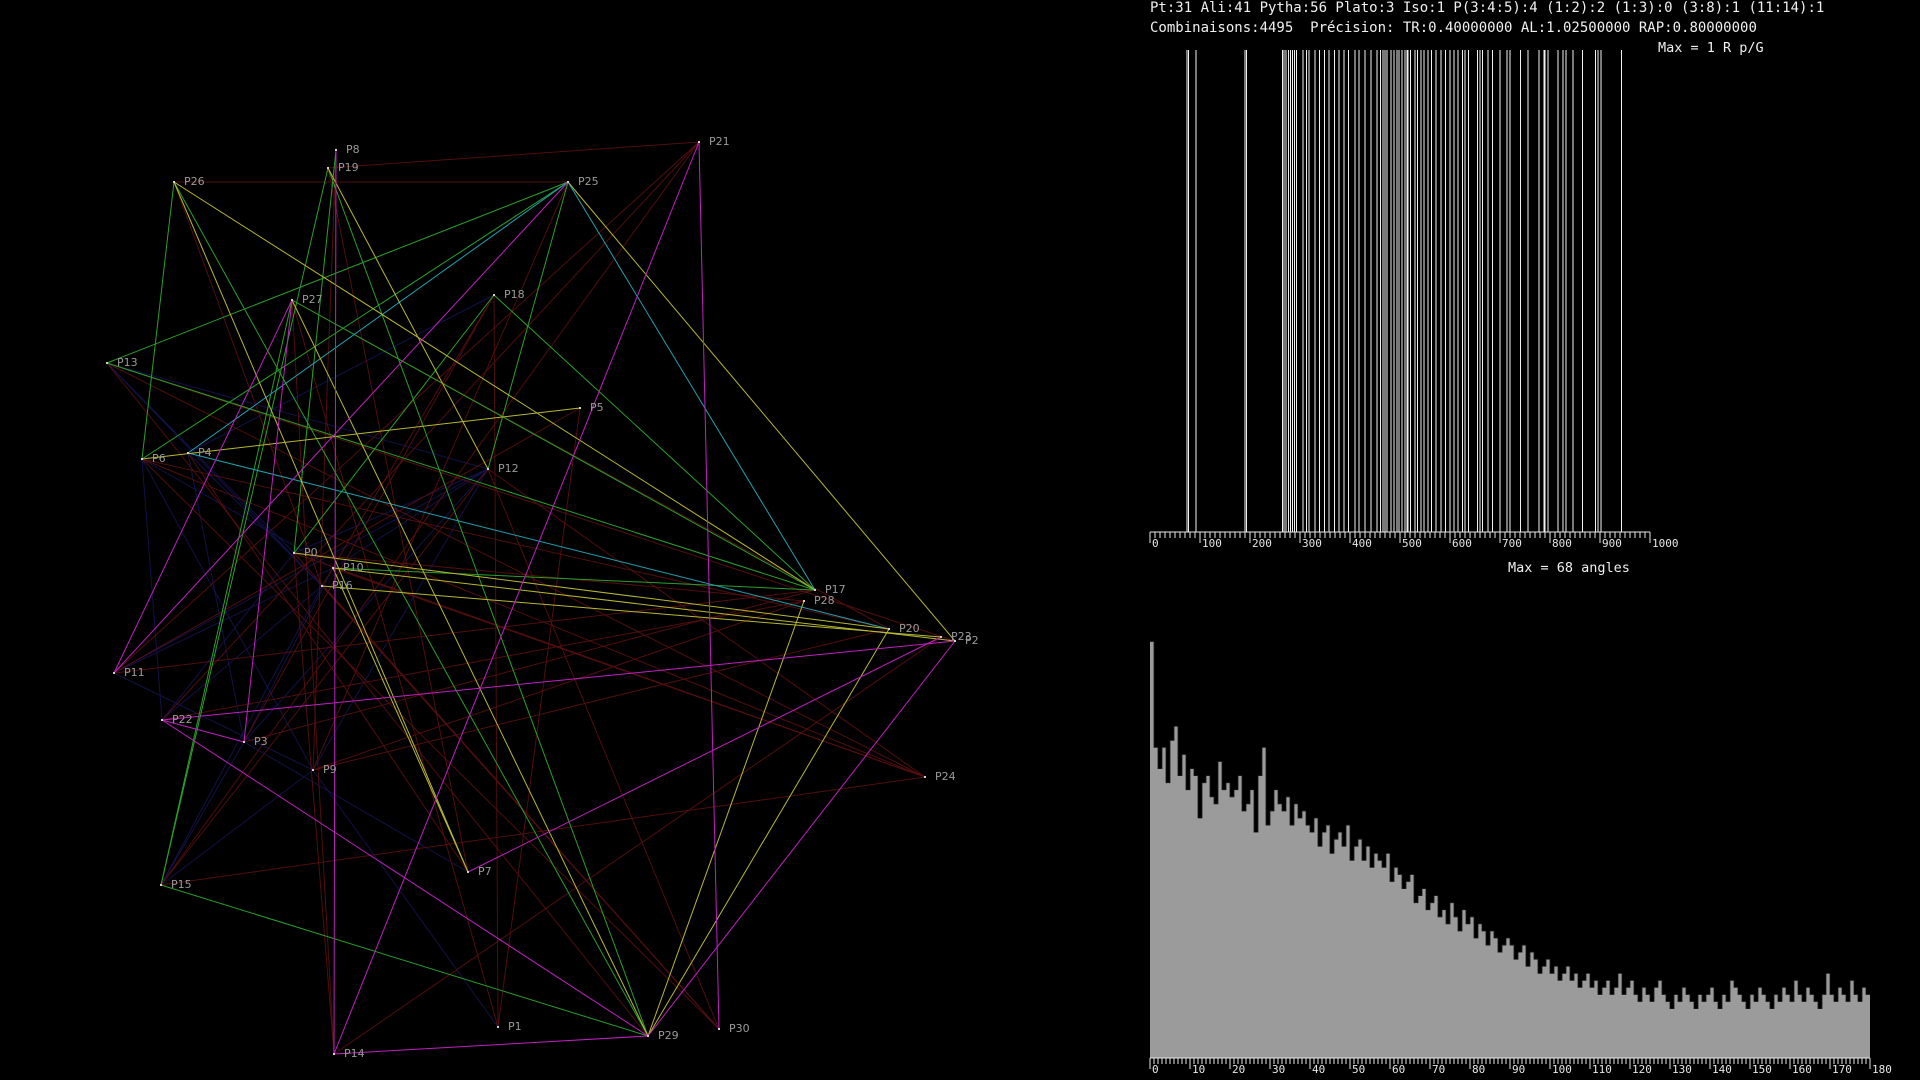 The height and width of the screenshot is (1080, 1920). What do you see at coordinates (491, 1045) in the screenshot?
I see `network-line-magenta` at bounding box center [491, 1045].